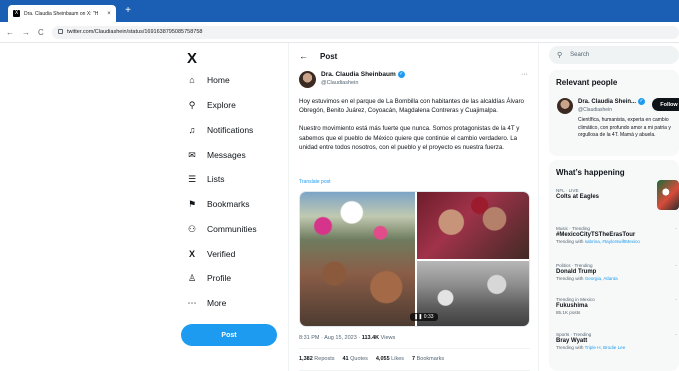 The height and width of the screenshot is (371, 679). Describe the element at coordinates (109, 14) in the screenshot. I see `tab-close-icon: ×` at that location.